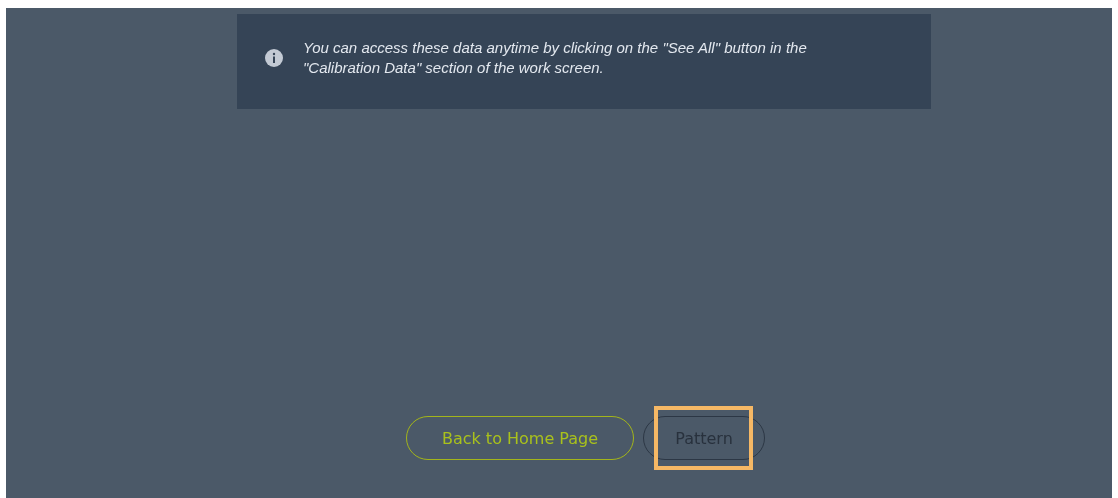 The width and height of the screenshot is (1118, 498). Describe the element at coordinates (555, 57) in the screenshot. I see `info-message: You can access these data anytime by clicking on the "See All" button in the "Calibration Data" section of the work screen.` at that location.